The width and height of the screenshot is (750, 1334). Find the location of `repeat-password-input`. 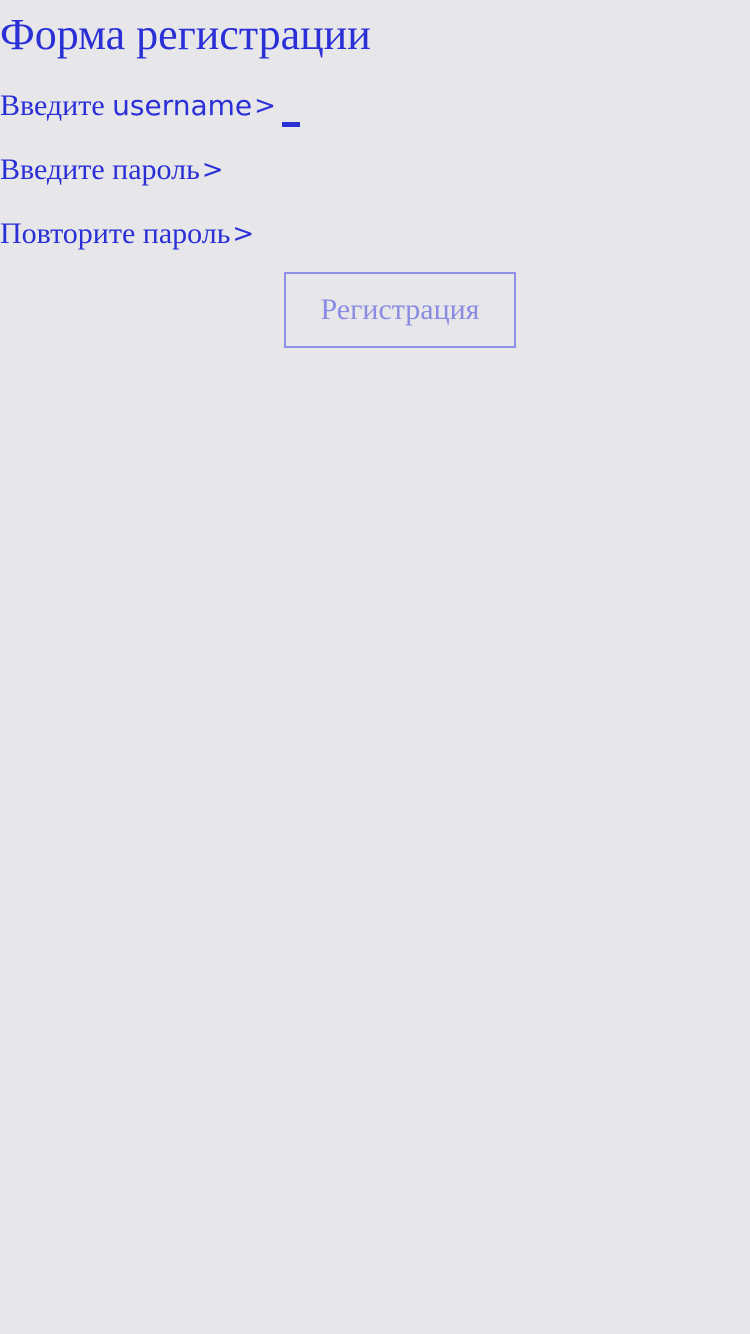

repeat-password-input is located at coordinates (324, 234).